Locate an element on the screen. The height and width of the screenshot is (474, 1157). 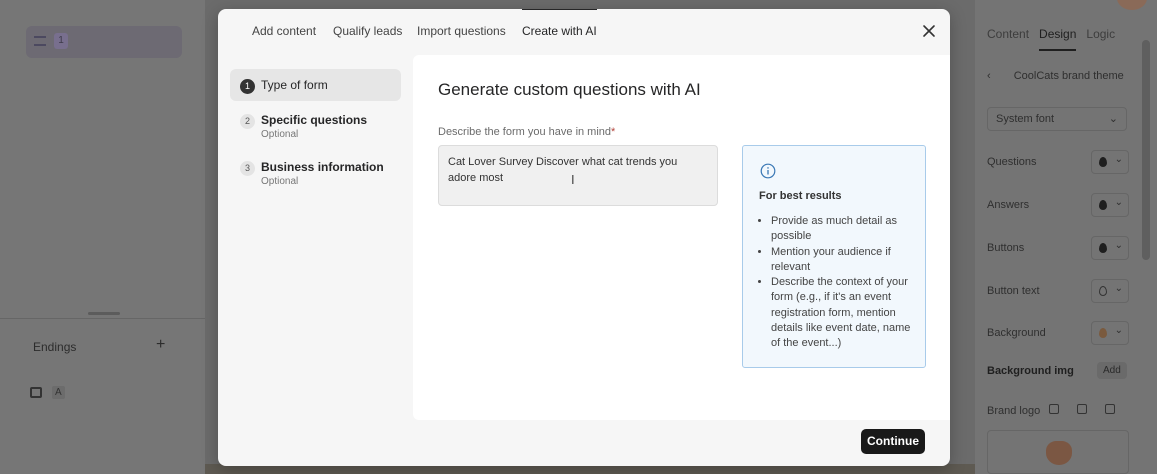
step-number: 2 is located at coordinates (247, 121).